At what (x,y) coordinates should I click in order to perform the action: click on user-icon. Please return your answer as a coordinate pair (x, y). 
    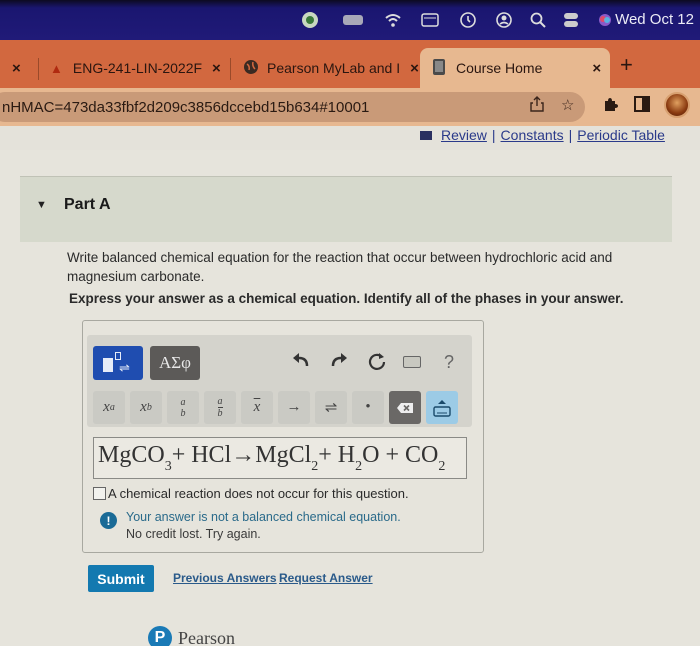
    Looking at the image, I should click on (504, 20).